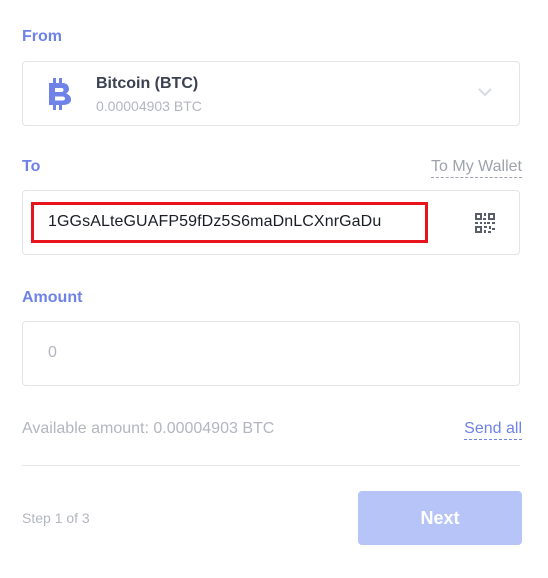 Image resolution: width=548 pixels, height=578 pixels. Describe the element at coordinates (493, 430) in the screenshot. I see `send-all-link: Send all` at that location.